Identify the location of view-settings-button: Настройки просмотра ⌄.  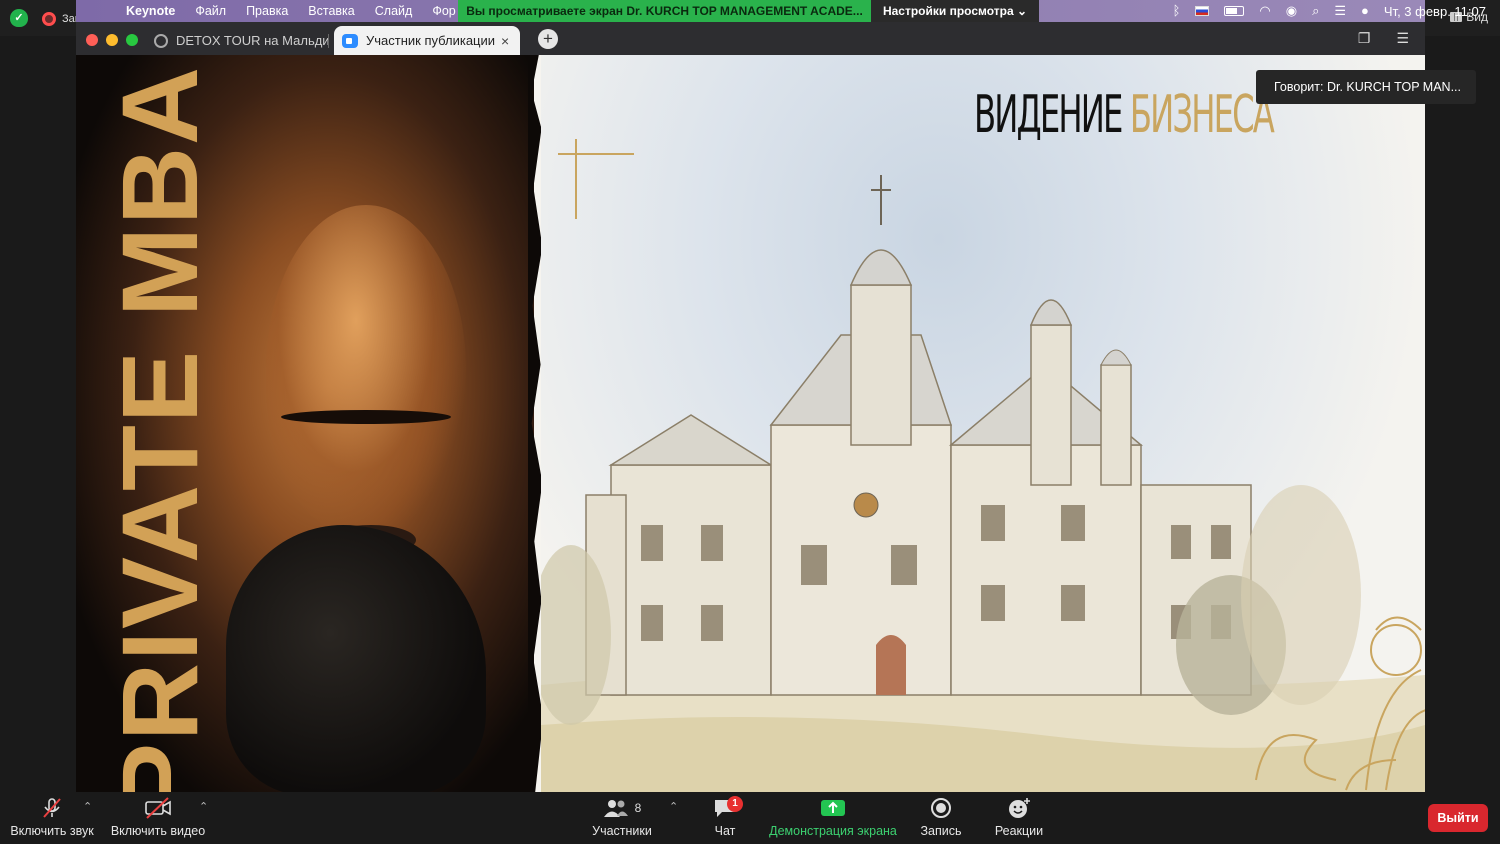
(955, 11).